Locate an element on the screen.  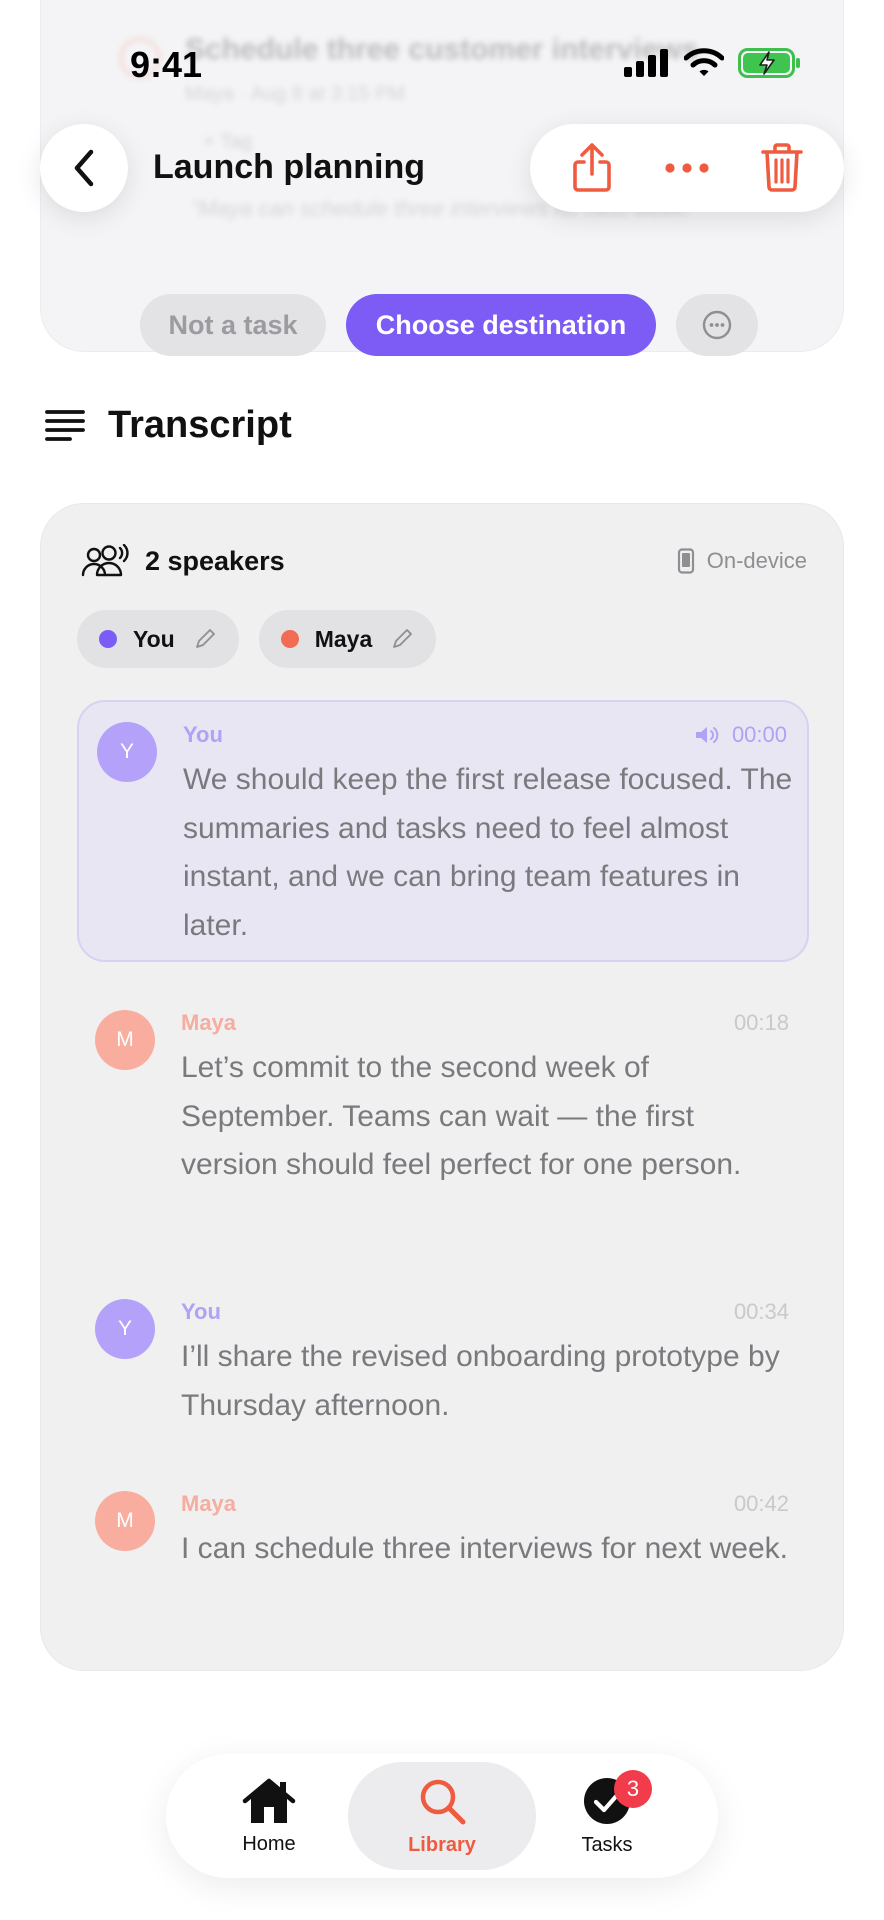
speaker-chip-you: You is located at coordinates (158, 639).